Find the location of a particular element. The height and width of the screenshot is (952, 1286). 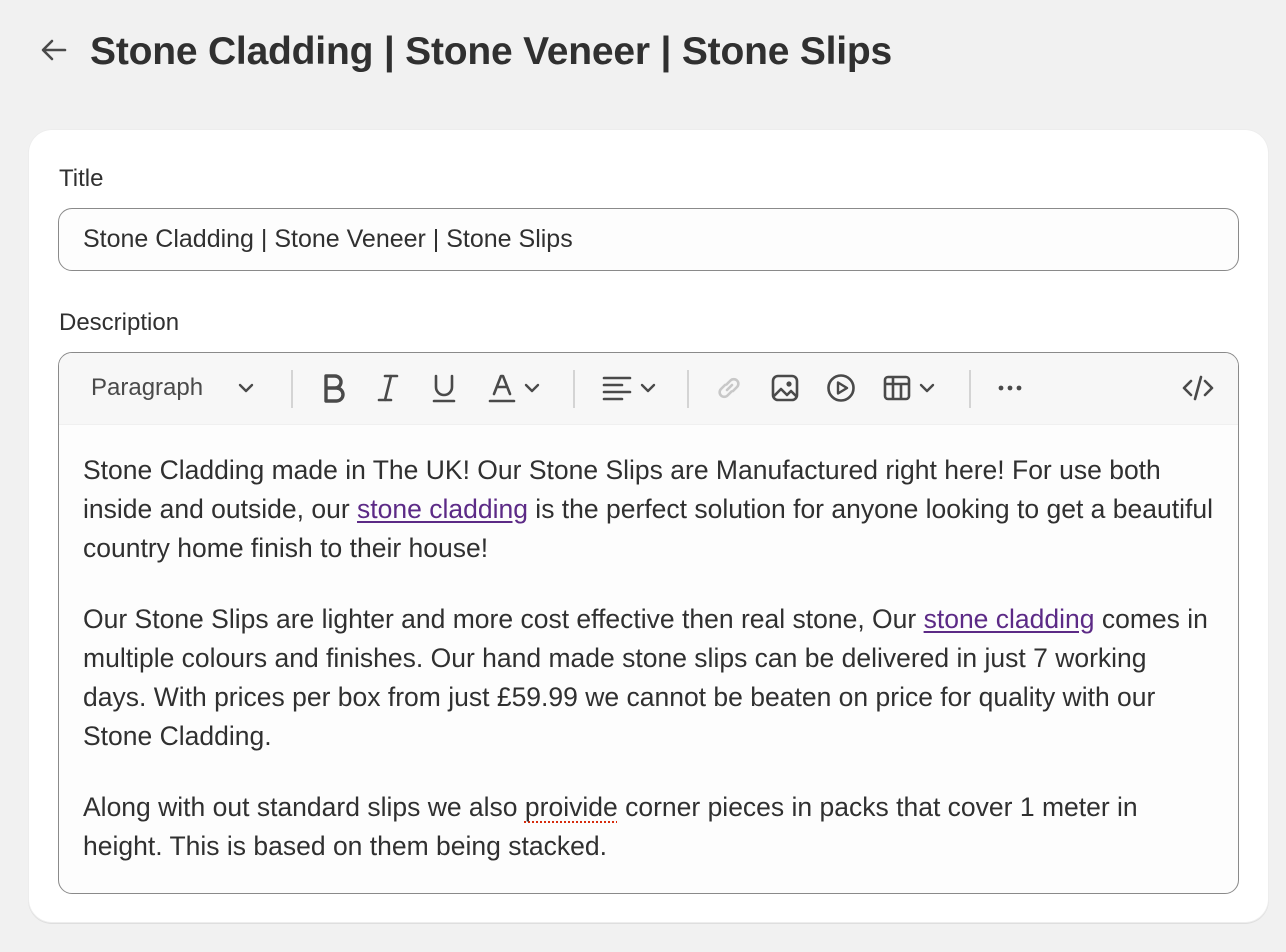

italic-icon is located at coordinates (388, 388).